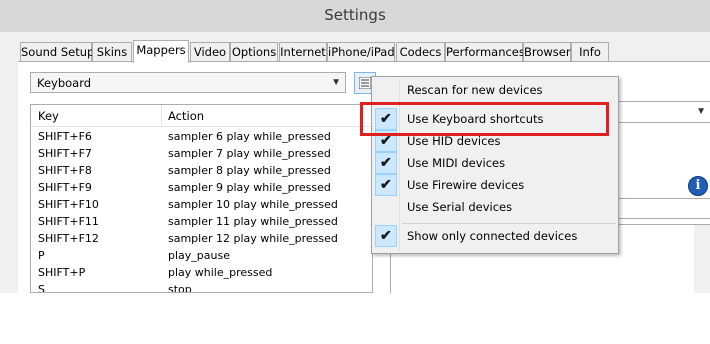 The height and width of the screenshot is (344, 710). I want to click on device-dropdown: Keyboard ▼, so click(188, 82).